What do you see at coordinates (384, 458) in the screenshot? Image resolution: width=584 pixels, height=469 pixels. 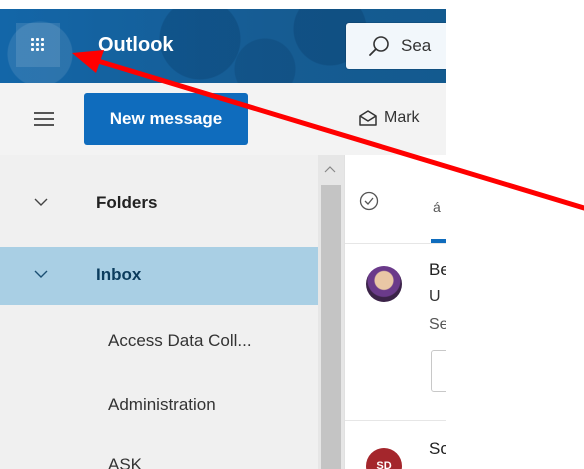 I see `avatar: SD` at bounding box center [384, 458].